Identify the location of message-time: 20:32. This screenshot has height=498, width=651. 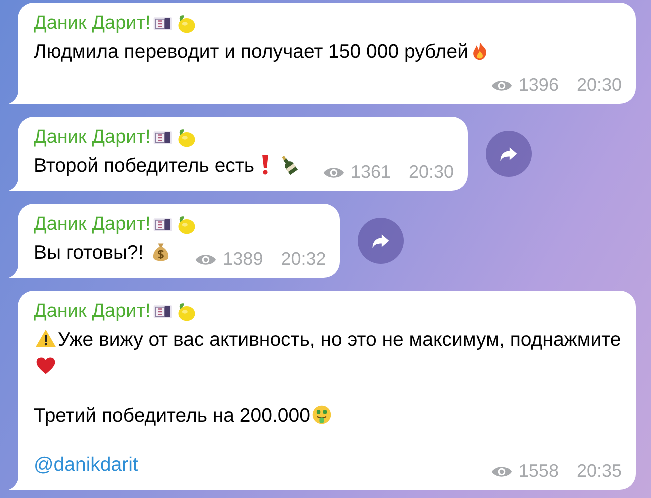
(303, 259).